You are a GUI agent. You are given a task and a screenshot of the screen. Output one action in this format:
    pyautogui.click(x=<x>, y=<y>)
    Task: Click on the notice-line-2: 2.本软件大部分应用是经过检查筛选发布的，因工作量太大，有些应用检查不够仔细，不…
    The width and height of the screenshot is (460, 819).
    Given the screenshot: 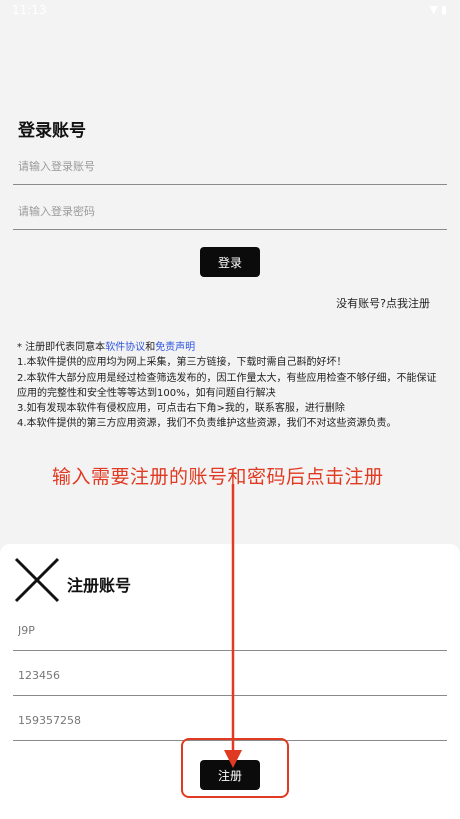 What is the action you would take?
    pyautogui.click(x=227, y=385)
    